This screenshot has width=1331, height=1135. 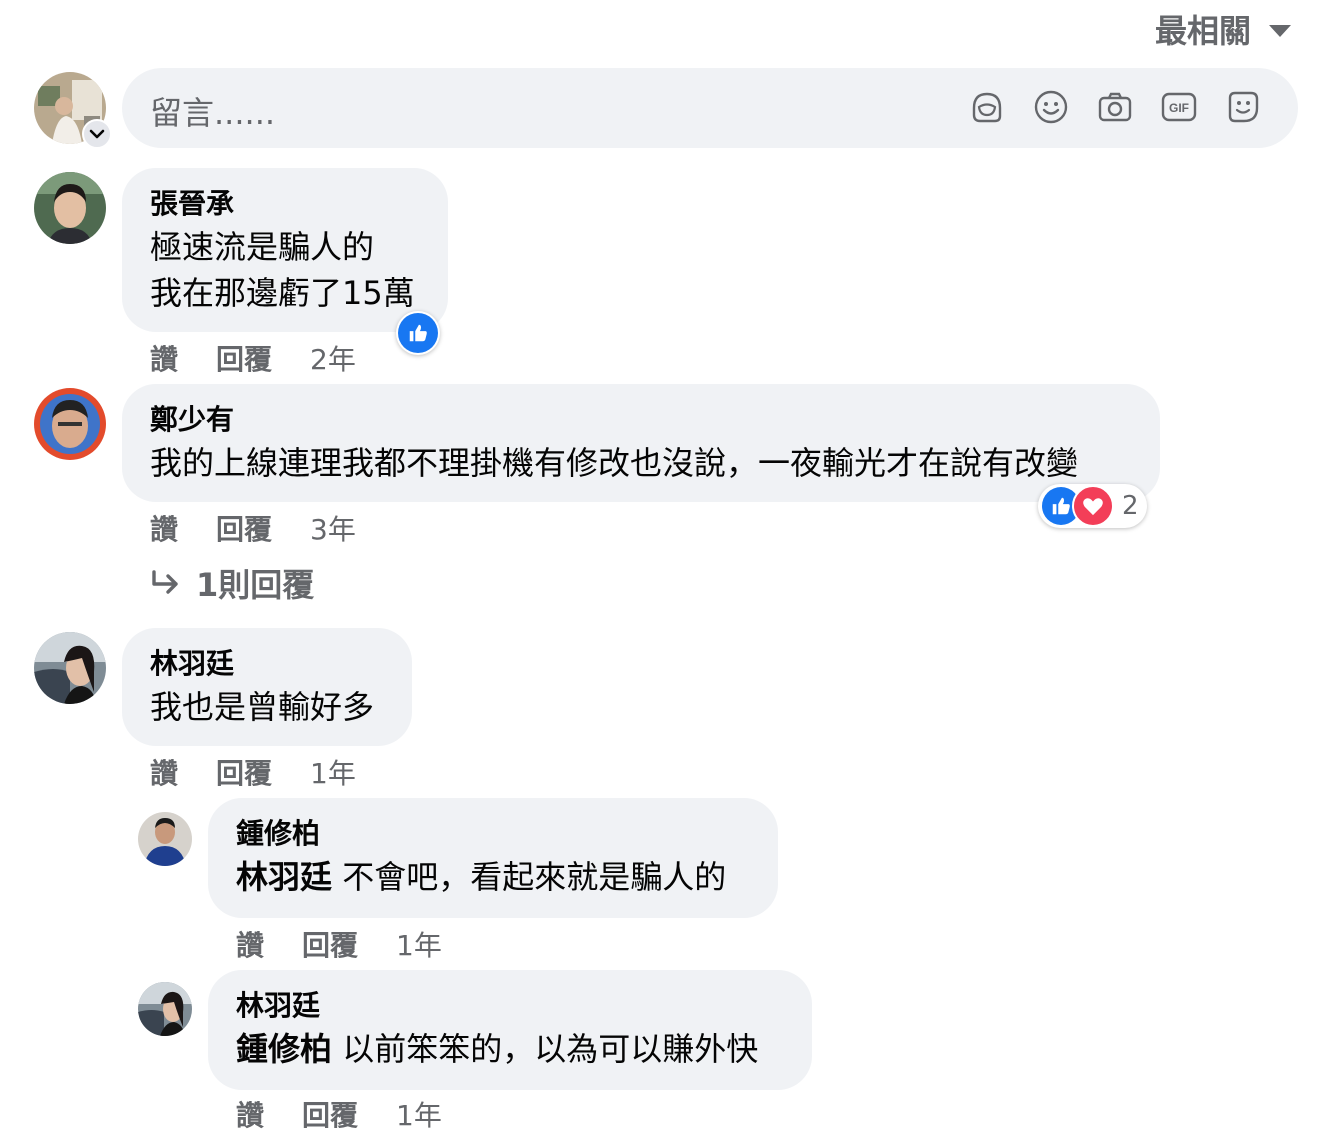 I want to click on reaction-badge, so click(x=418, y=333).